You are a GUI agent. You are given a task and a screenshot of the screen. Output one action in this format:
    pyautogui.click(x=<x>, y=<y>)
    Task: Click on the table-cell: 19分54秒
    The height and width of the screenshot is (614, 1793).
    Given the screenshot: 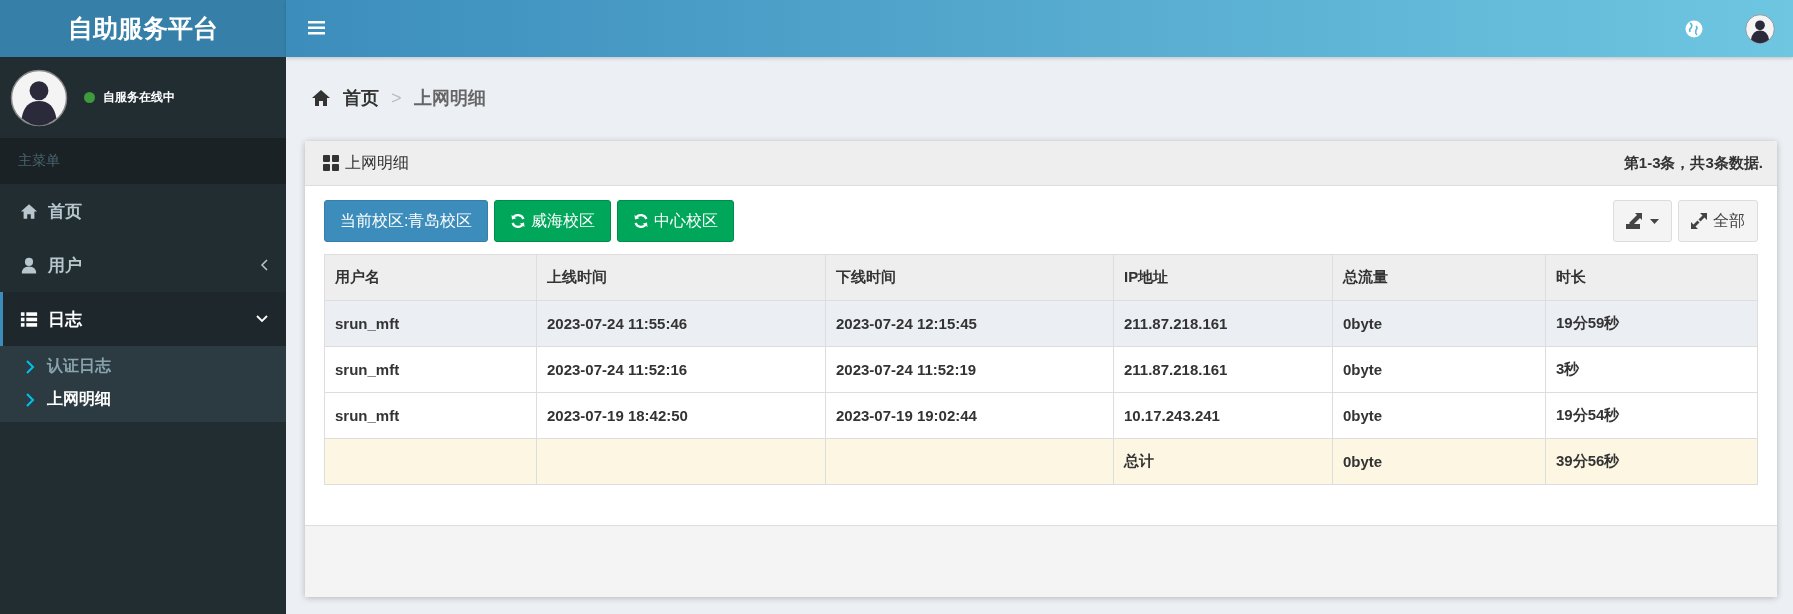 What is the action you would take?
    pyautogui.click(x=1651, y=415)
    